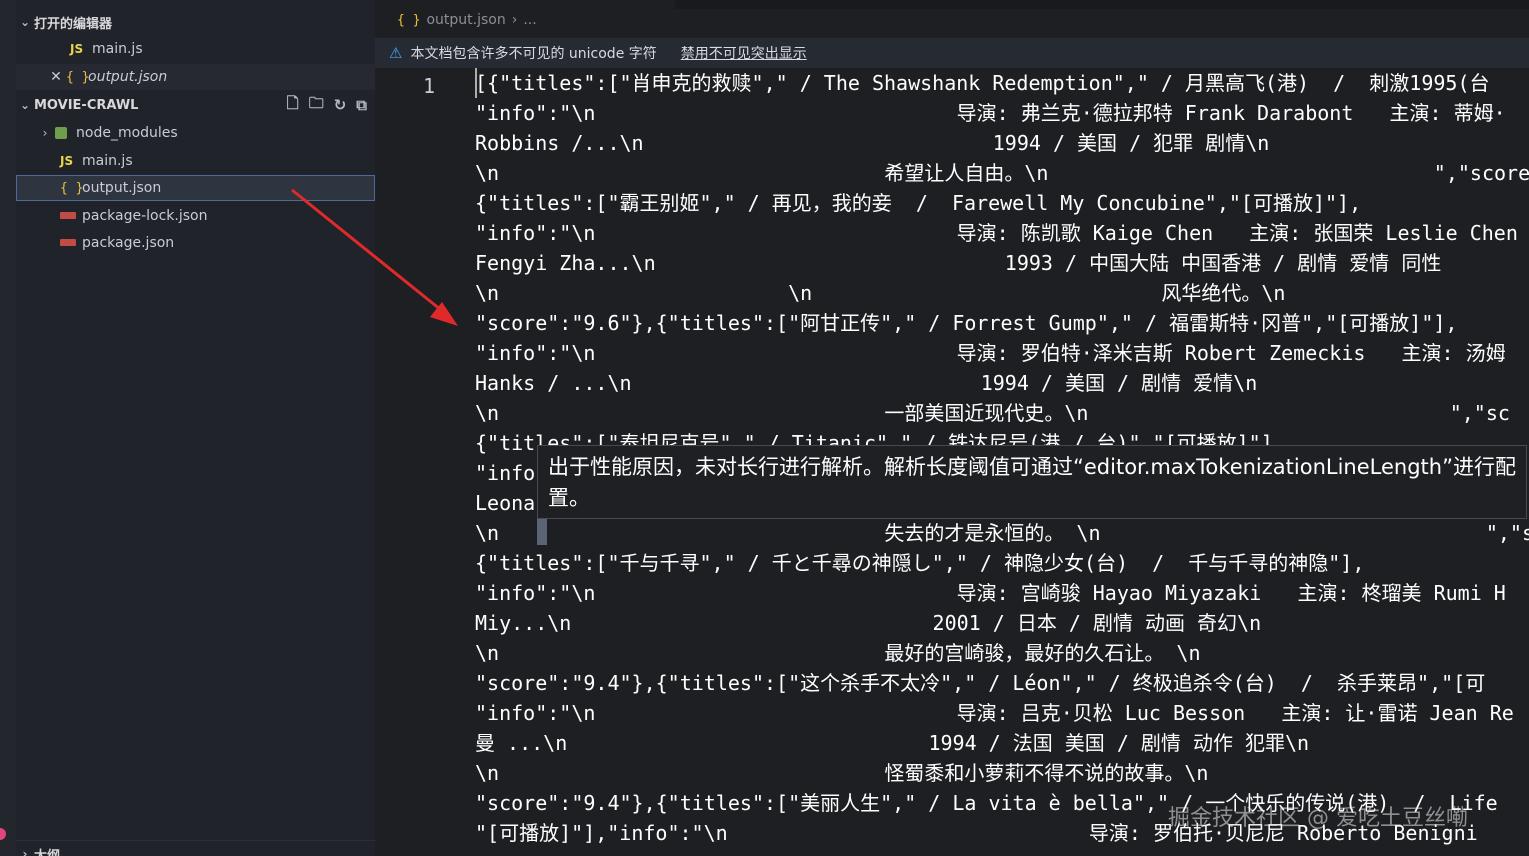  I want to click on node-folder-icon, so click(65, 133).